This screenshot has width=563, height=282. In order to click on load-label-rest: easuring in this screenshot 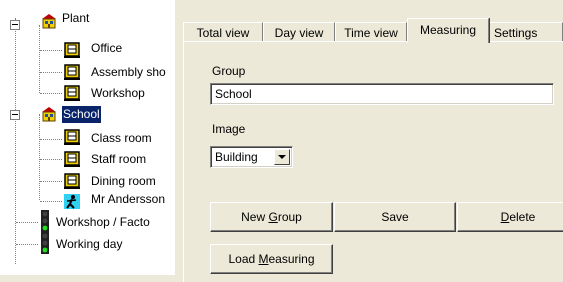, I will do `click(291, 259)`.